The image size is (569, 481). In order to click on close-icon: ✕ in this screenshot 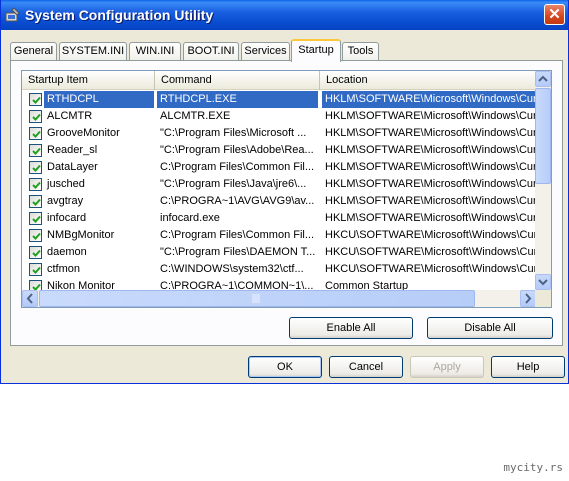, I will do `click(554, 14)`.